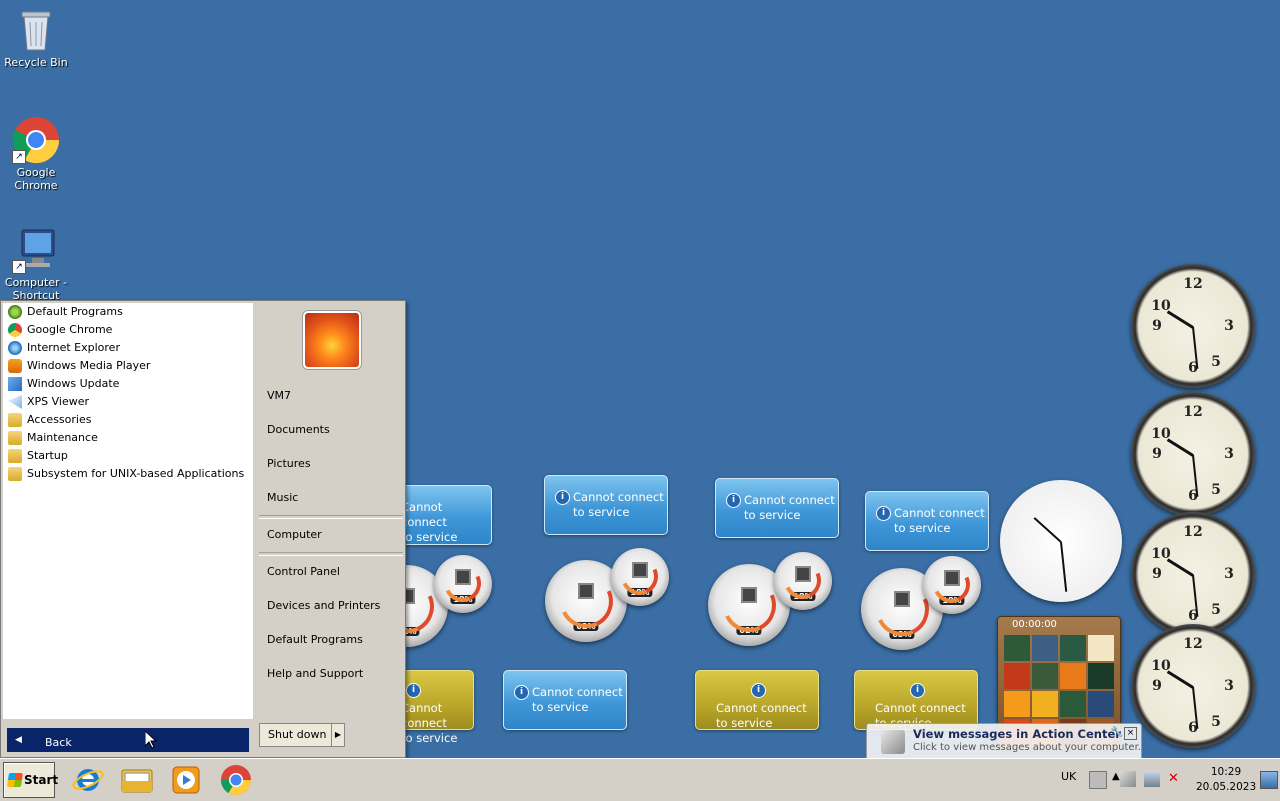 Image resolution: width=1280 pixels, height=801 pixels. I want to click on taskbar-explorer, so click(137, 780).